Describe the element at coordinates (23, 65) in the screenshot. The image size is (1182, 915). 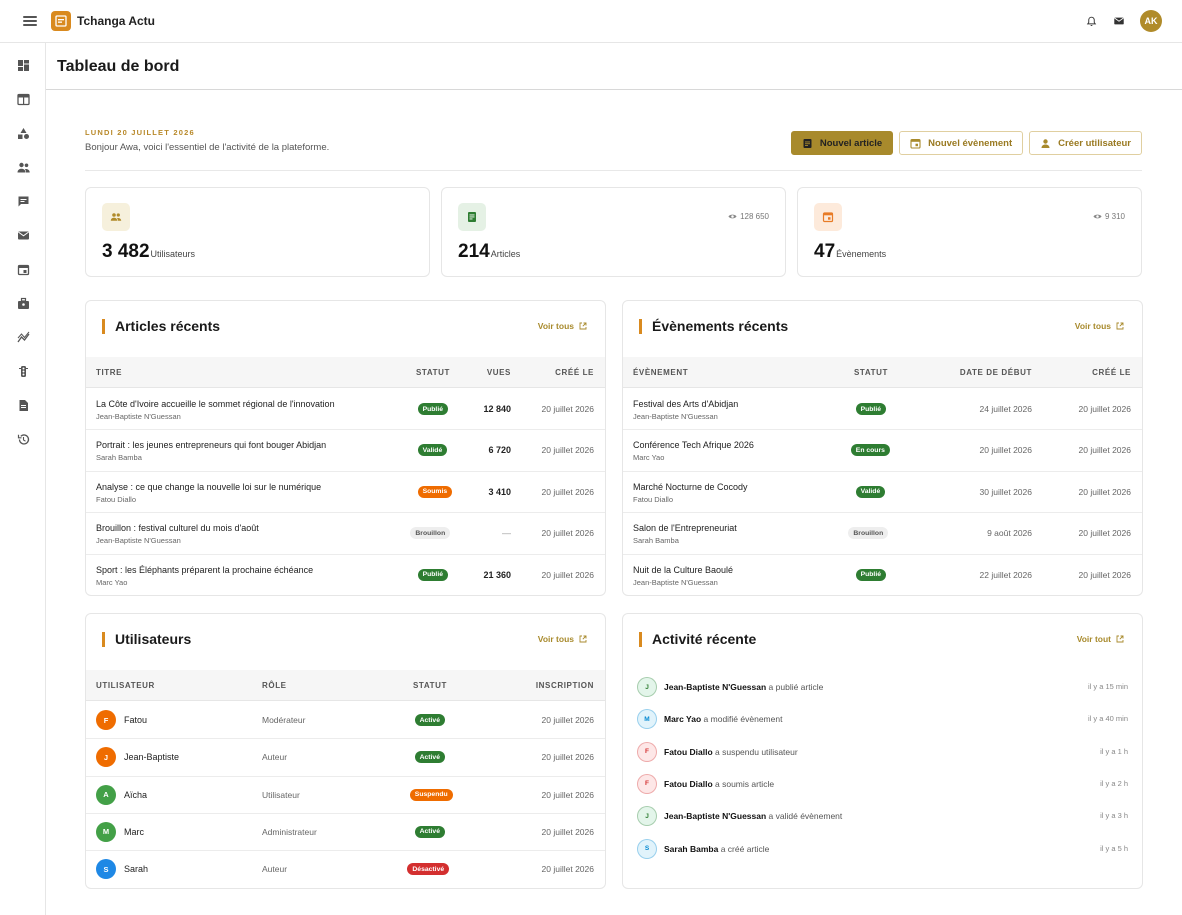
I see `dashboard-icon` at that location.